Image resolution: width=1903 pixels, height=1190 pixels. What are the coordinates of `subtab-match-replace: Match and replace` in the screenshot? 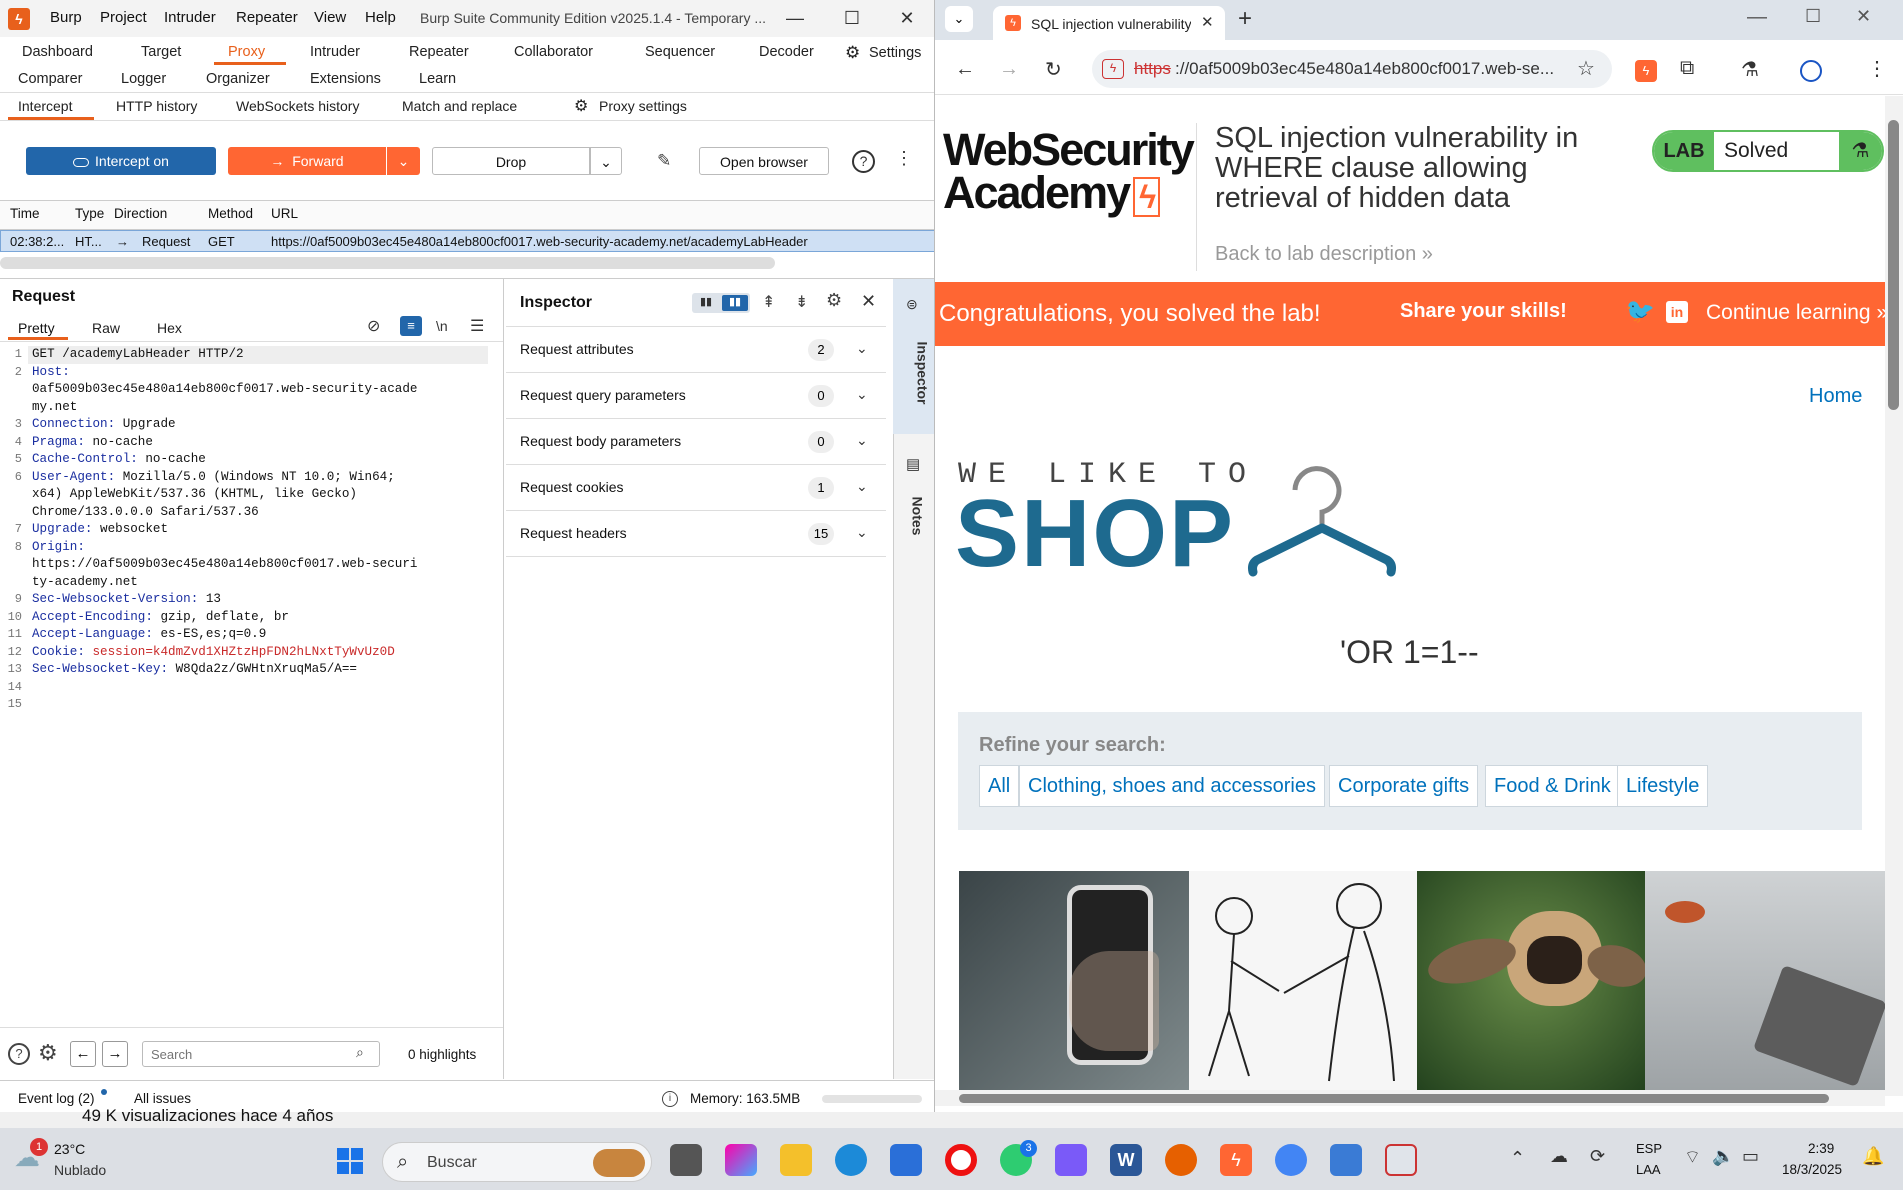 It's located at (459, 106).